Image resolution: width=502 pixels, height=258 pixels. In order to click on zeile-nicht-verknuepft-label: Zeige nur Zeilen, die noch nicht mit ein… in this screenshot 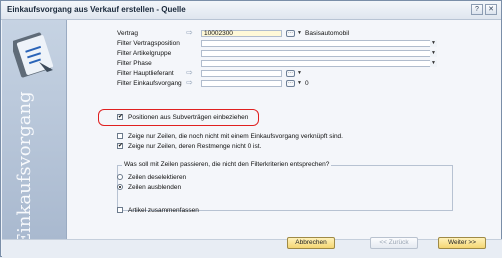, I will do `click(235, 136)`.